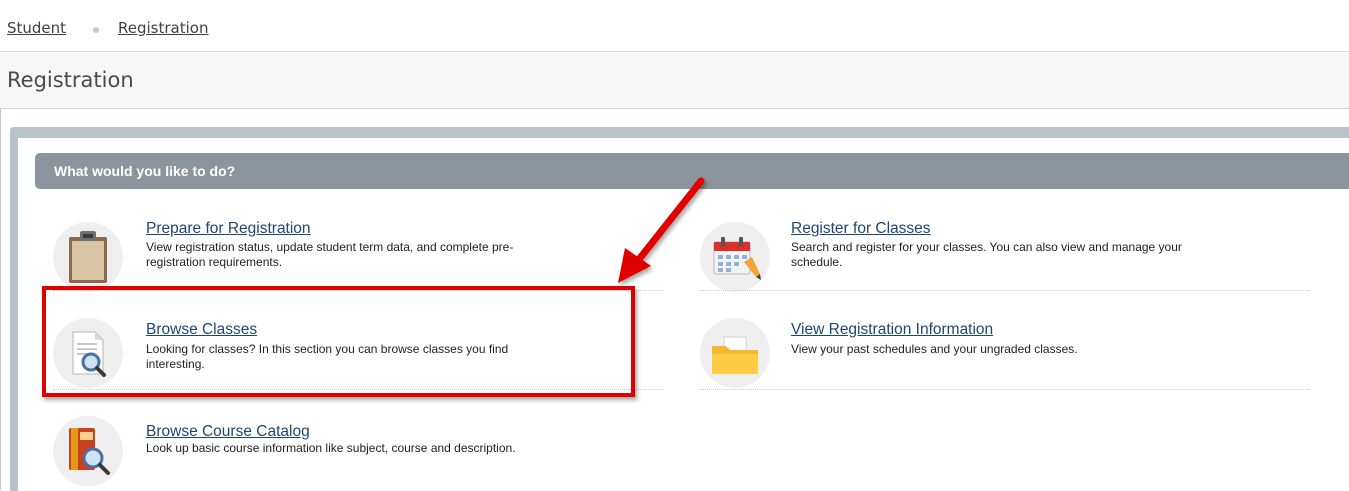  What do you see at coordinates (88, 451) in the screenshot?
I see `book-search-icon` at bounding box center [88, 451].